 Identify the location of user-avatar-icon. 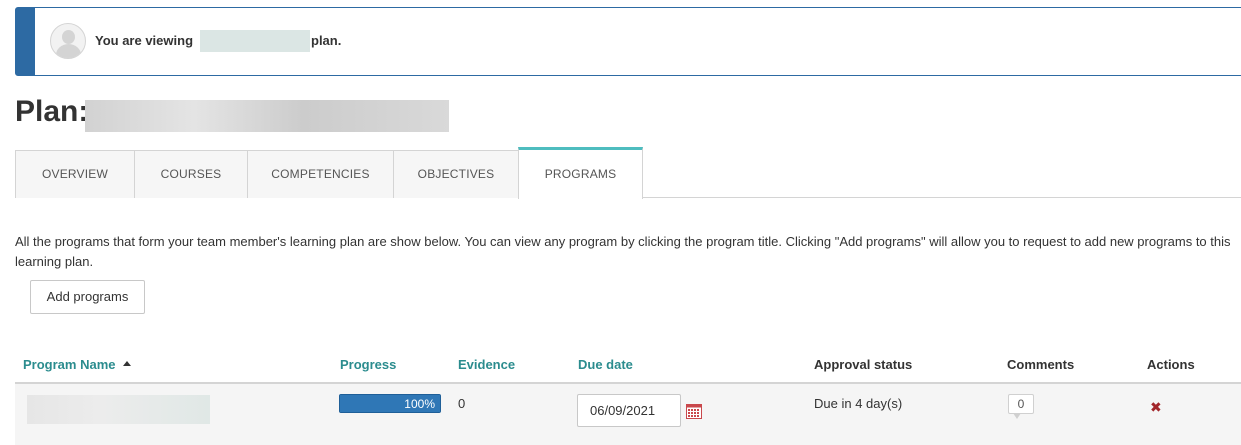
(68, 41).